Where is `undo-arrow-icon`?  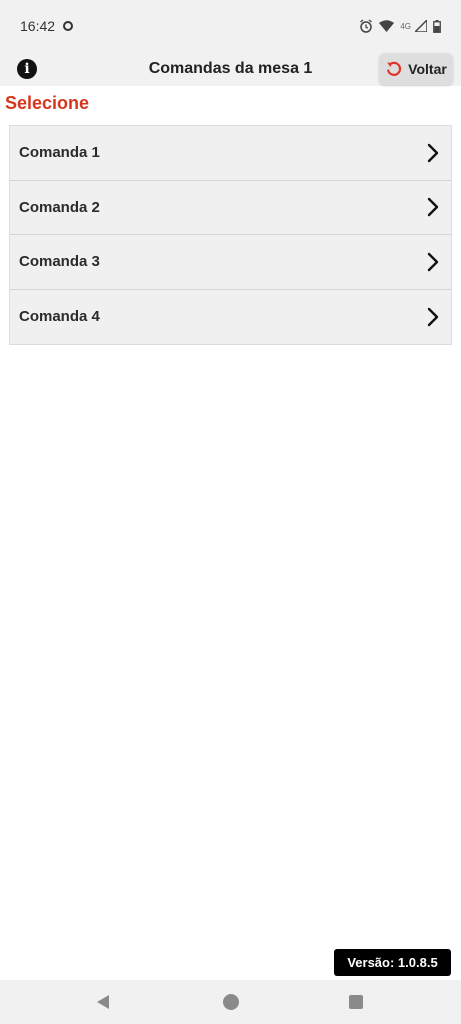 undo-arrow-icon is located at coordinates (394, 68).